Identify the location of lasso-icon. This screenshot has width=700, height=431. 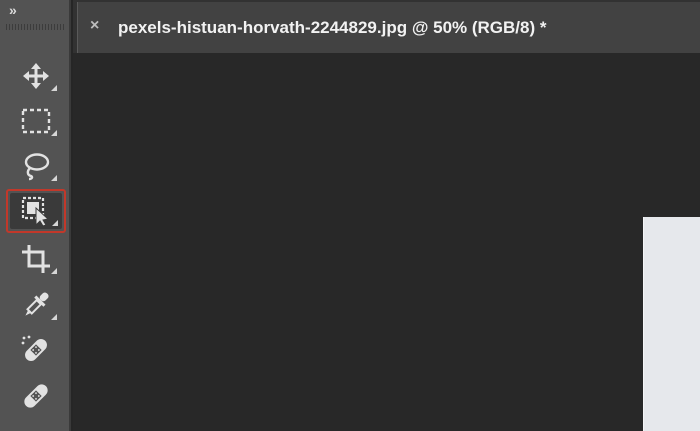
(37, 167).